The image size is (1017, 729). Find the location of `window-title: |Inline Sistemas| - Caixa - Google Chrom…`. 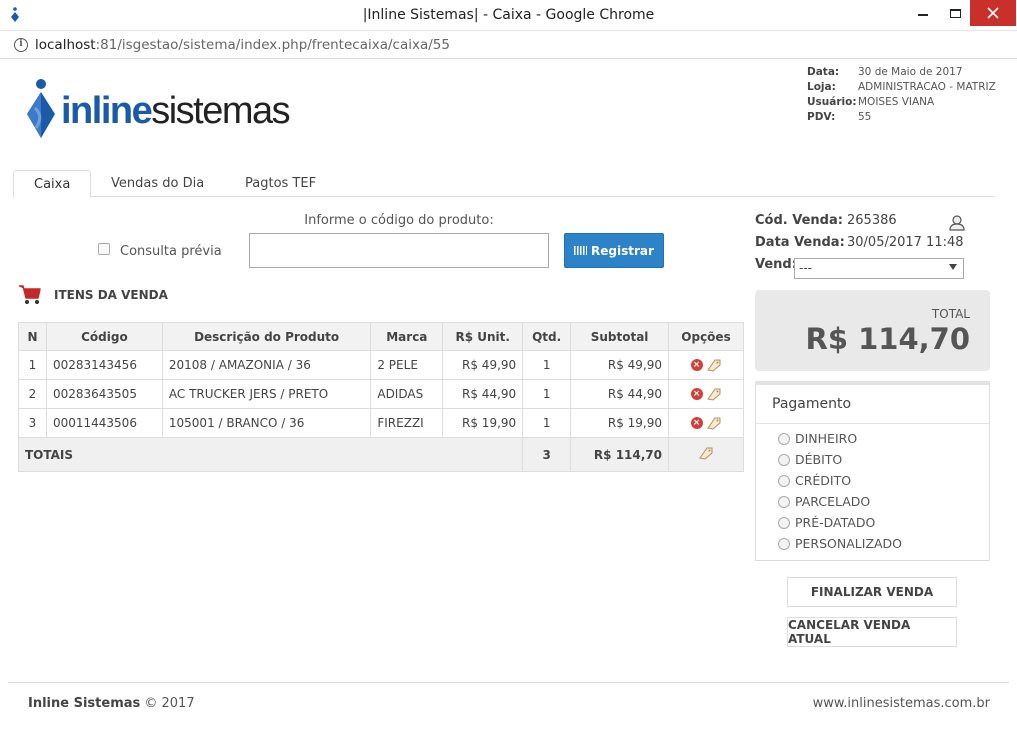

window-title: |Inline Sistemas| - Caixa - Google Chrom… is located at coordinates (508, 15).